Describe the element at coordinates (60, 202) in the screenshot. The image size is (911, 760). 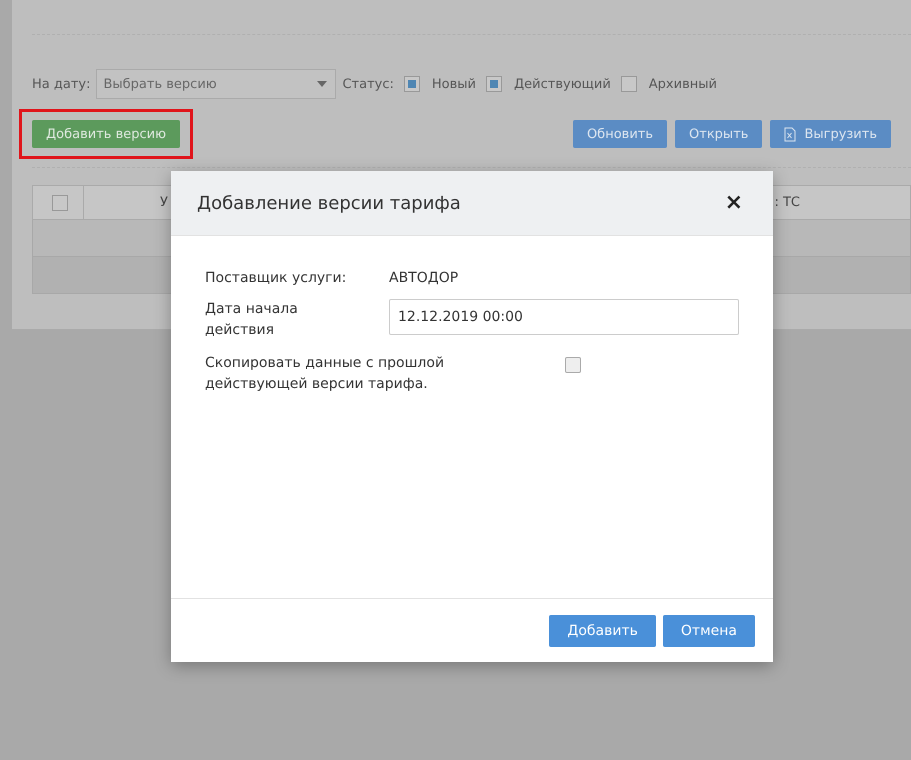
I see `select-all-checkbox` at that location.